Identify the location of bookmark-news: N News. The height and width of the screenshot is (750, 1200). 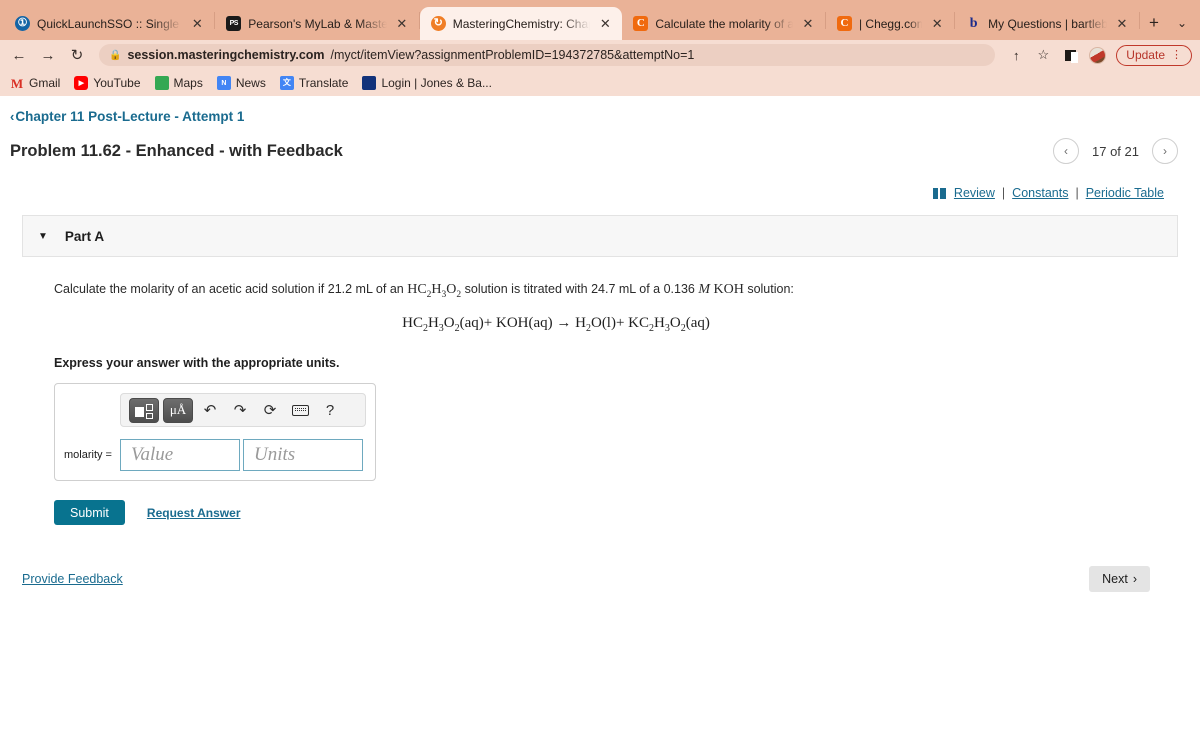
(241, 83).